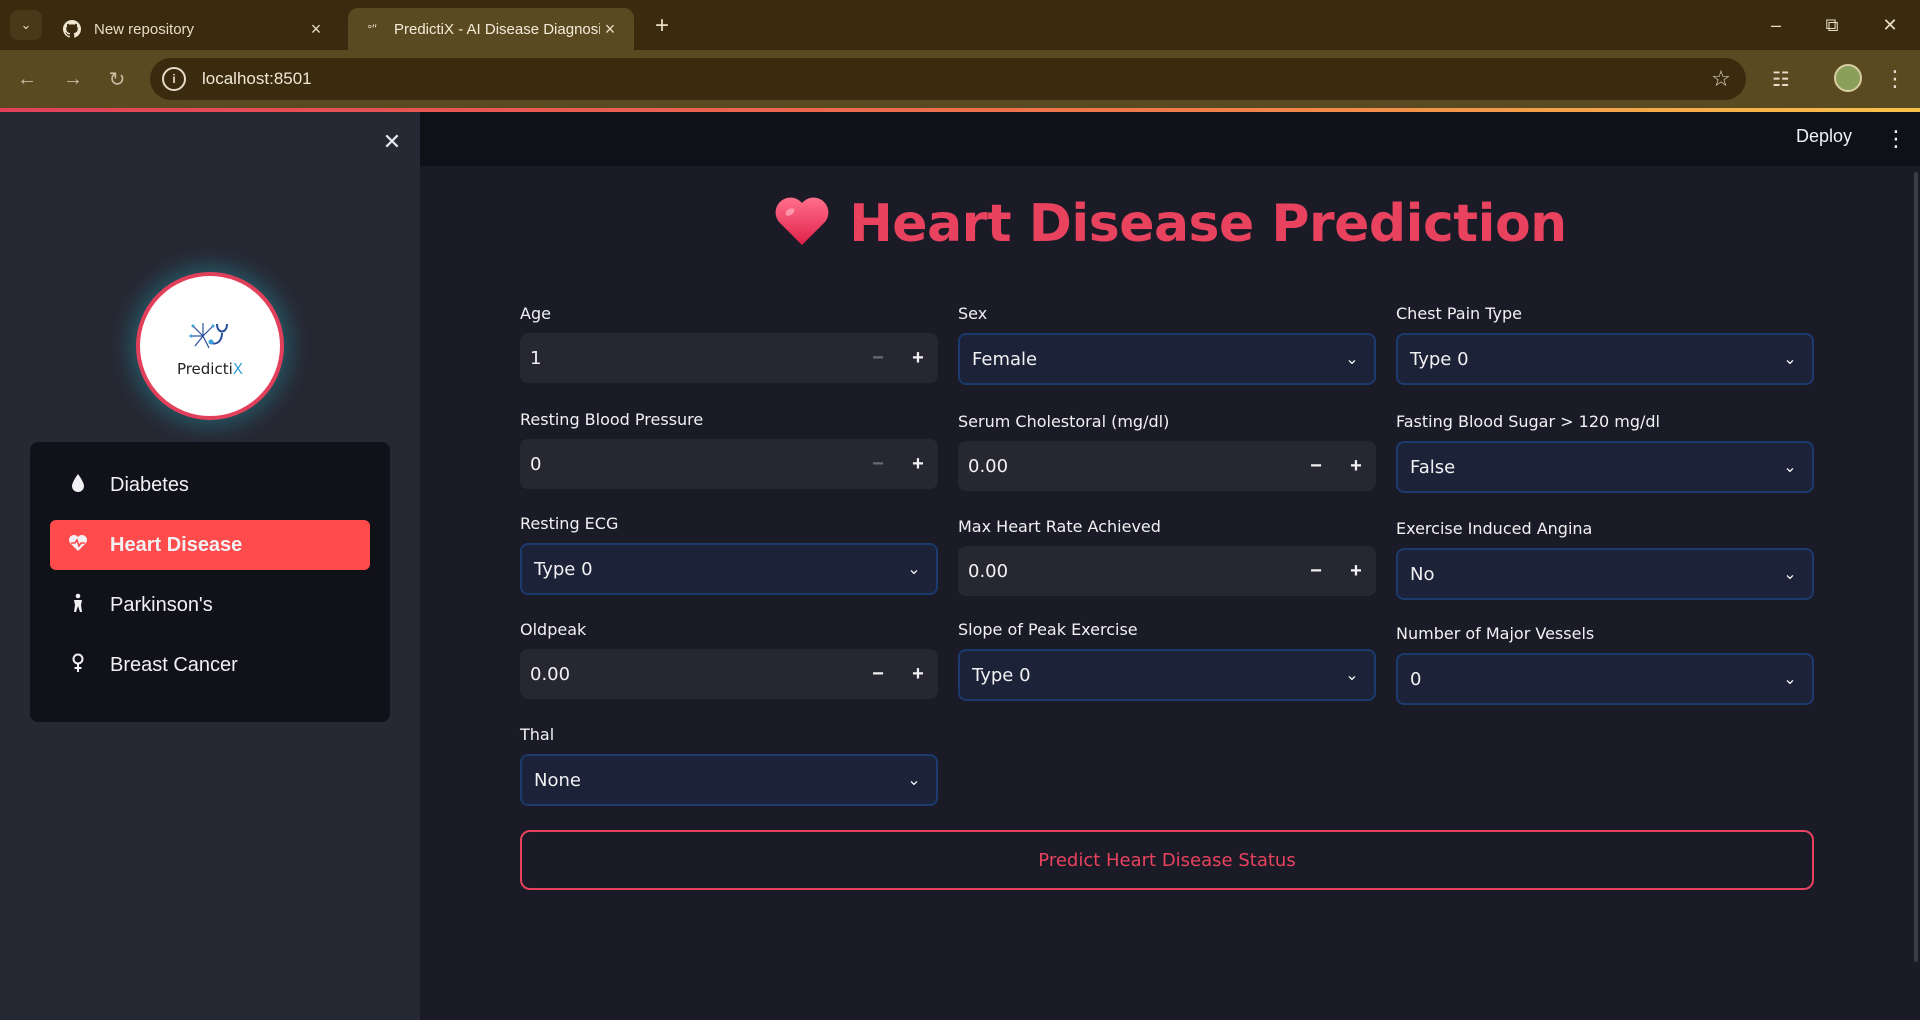 The height and width of the screenshot is (1020, 1920). I want to click on chest-pain-field: Chest Pain Type Type 0 ⌄, so click(1605, 344).